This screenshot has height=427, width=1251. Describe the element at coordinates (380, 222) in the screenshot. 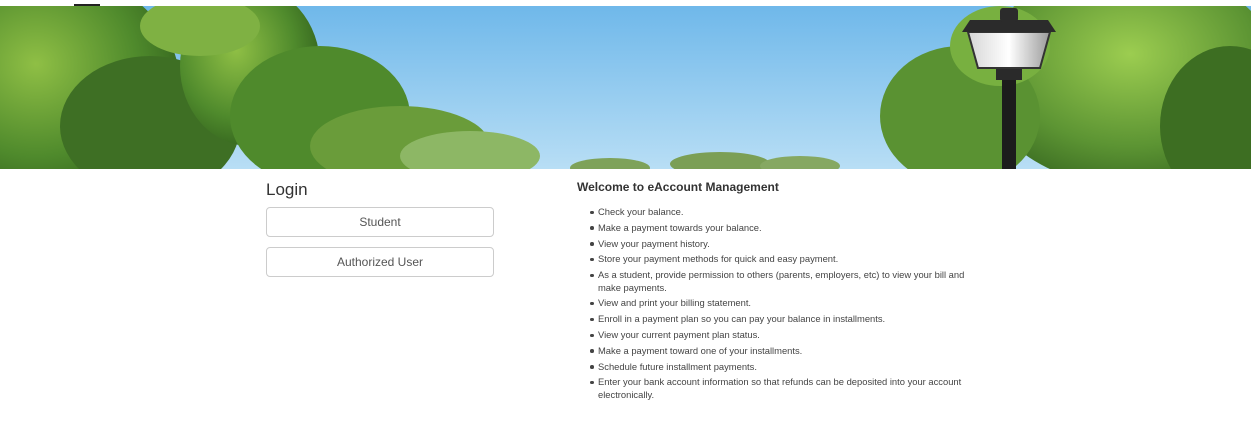

I see `student-login-button: Student` at that location.